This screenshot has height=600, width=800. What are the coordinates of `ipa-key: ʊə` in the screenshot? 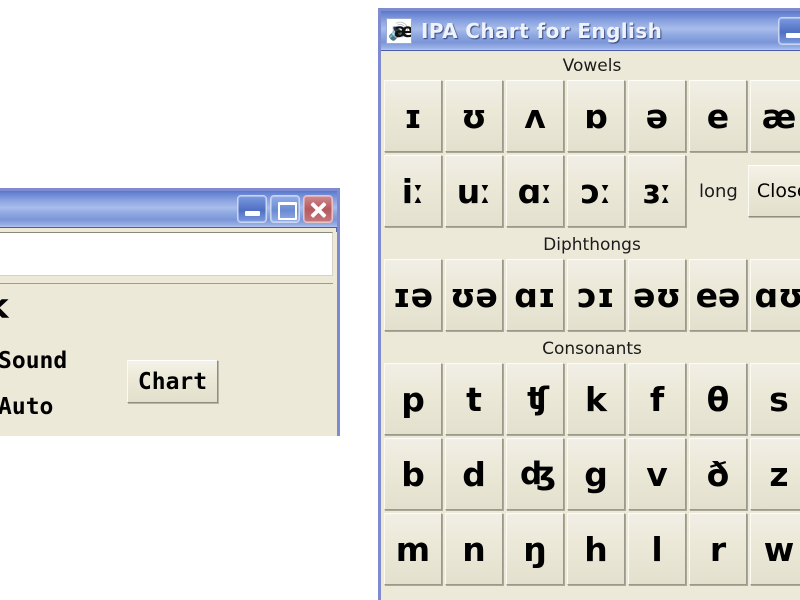 It's located at (474, 295).